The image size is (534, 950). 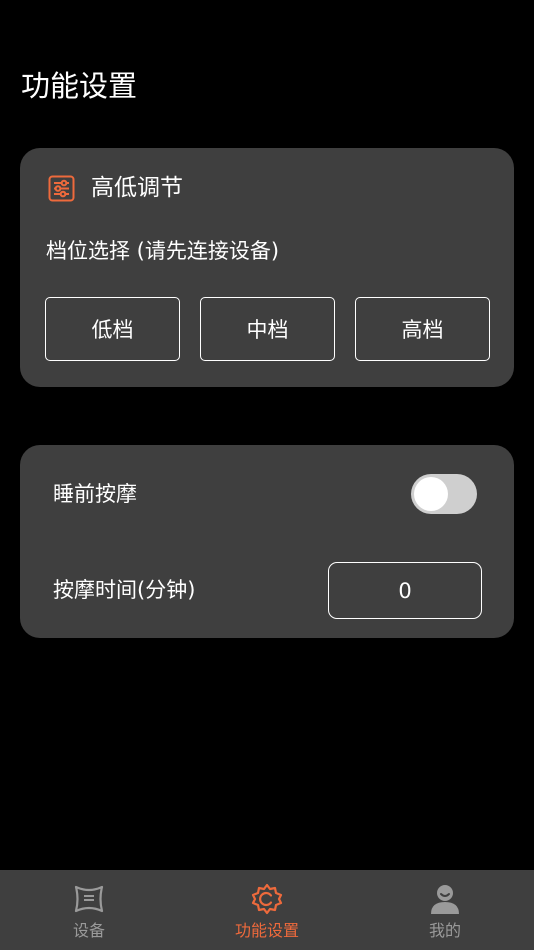 What do you see at coordinates (124, 590) in the screenshot?
I see `massage-time-label: 按摩时间(分钟)` at bounding box center [124, 590].